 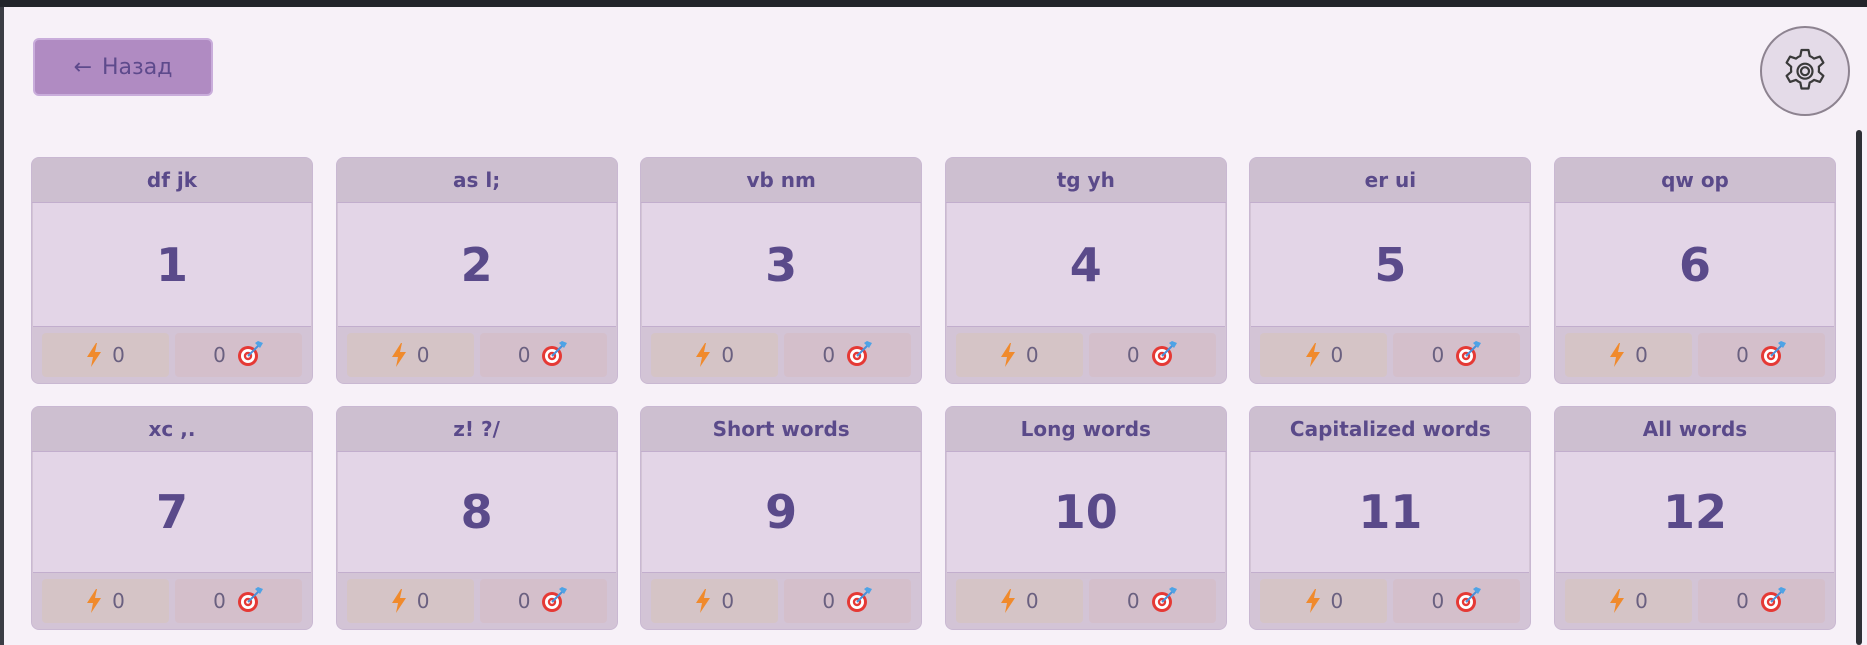 I want to click on lesson-title: df jk, so click(x=172, y=180).